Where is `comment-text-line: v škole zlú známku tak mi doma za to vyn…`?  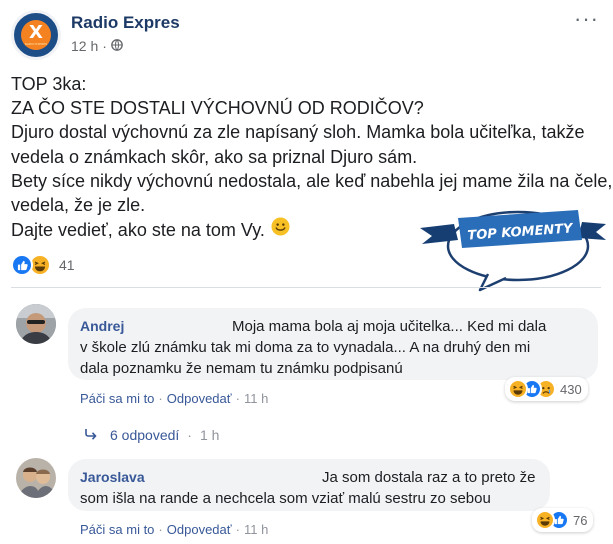
comment-text-line: v škole zlú známku tak mi doma za to vyn… is located at coordinates (305, 347).